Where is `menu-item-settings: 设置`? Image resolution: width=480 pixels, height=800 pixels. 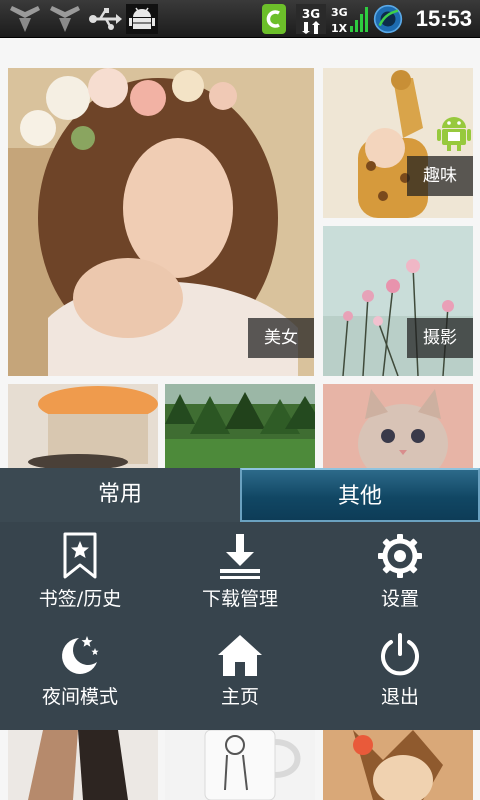
menu-item-settings: 设置 is located at coordinates (400, 572).